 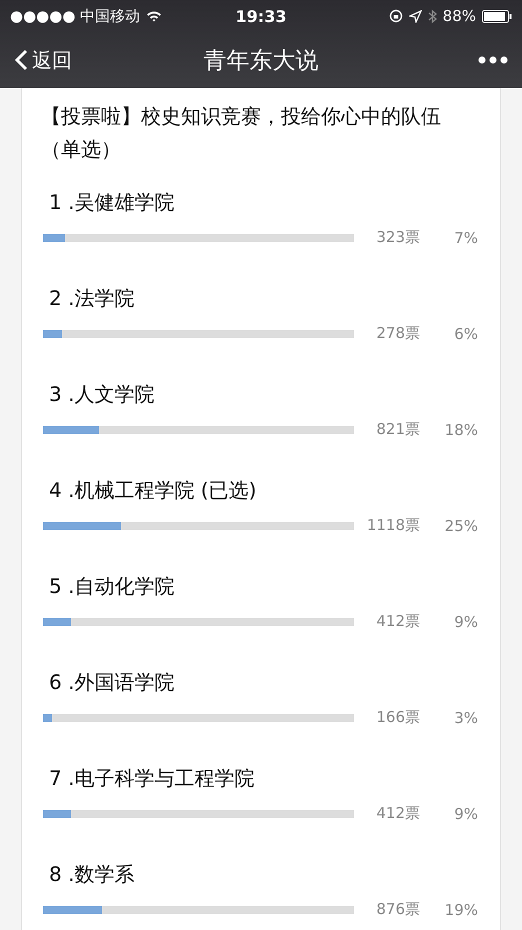 What do you see at coordinates (261, 16) in the screenshot?
I see `status-time: 19:33` at bounding box center [261, 16].